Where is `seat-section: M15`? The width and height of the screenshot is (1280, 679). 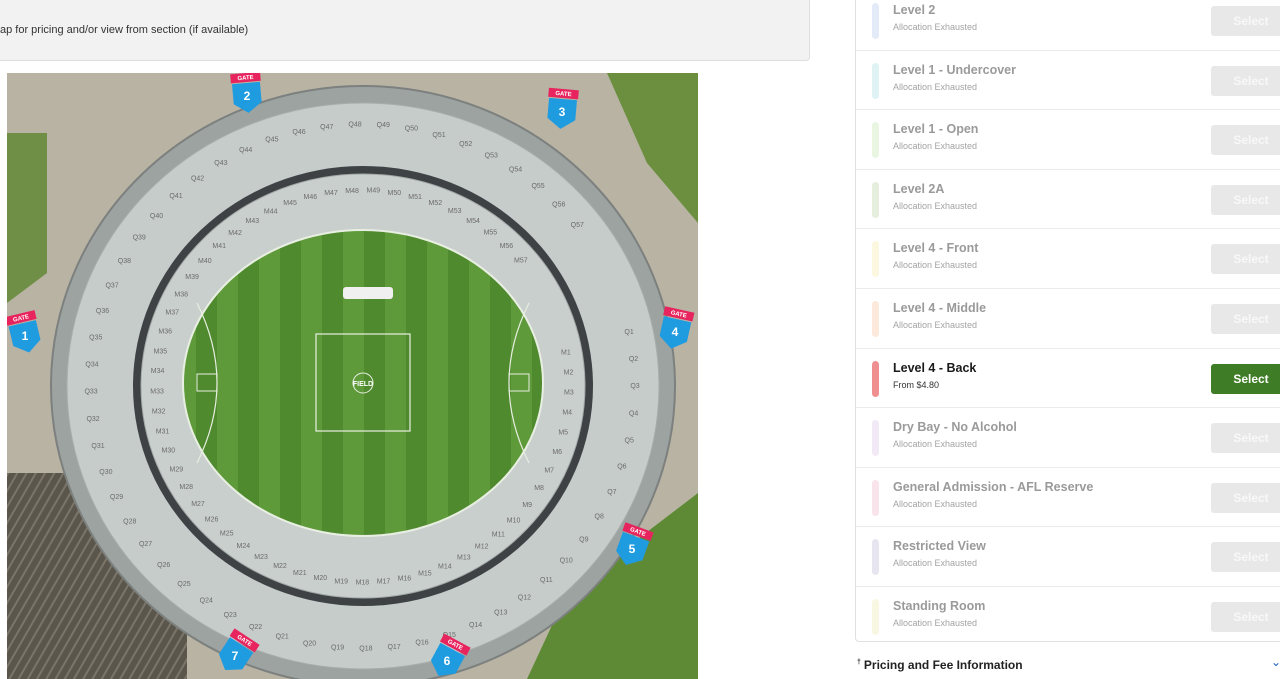
seat-section: M15 is located at coordinates (425, 573).